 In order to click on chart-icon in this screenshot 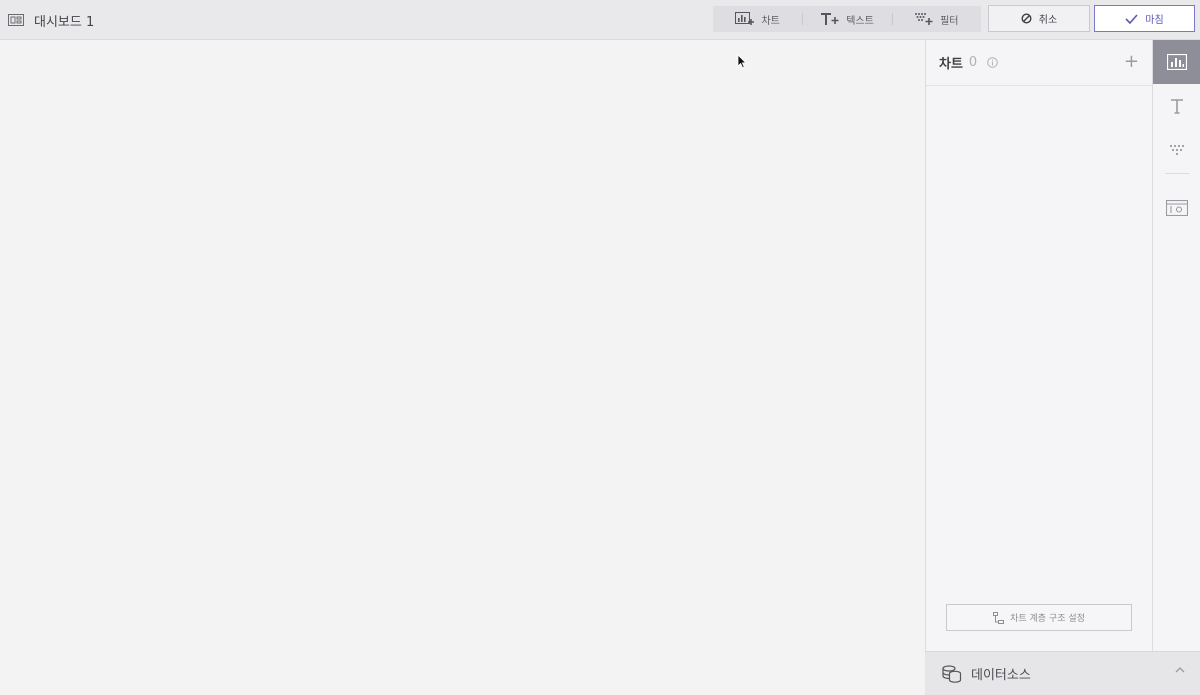, I will do `click(1176, 62)`.